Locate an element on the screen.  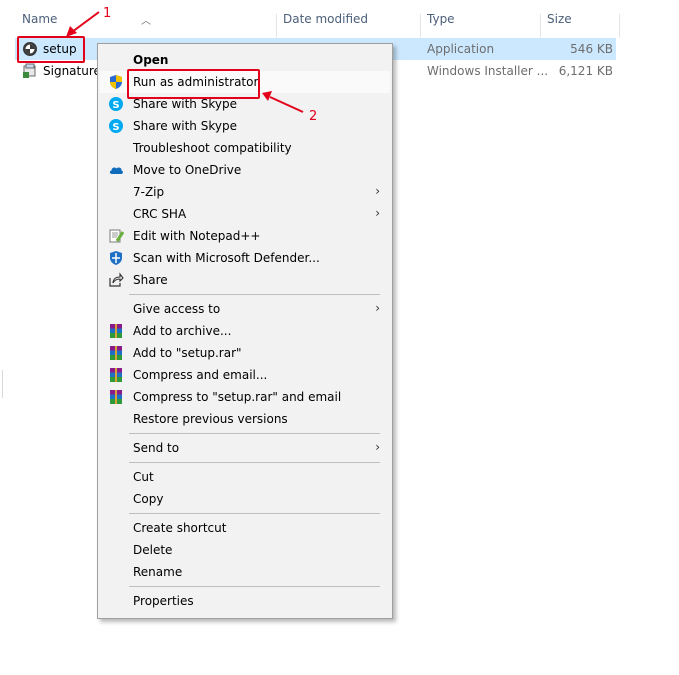
notepadpp-icon is located at coordinates (116, 236).